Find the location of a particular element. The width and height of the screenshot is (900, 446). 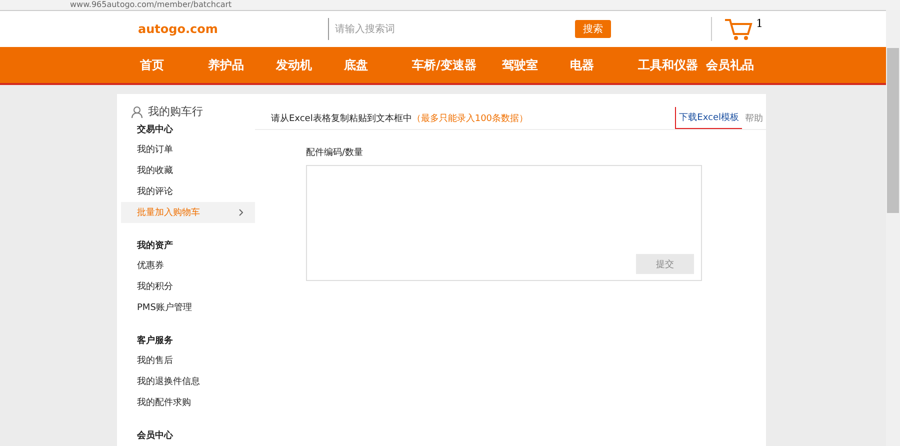

chevron-icon is located at coordinates (241, 212).